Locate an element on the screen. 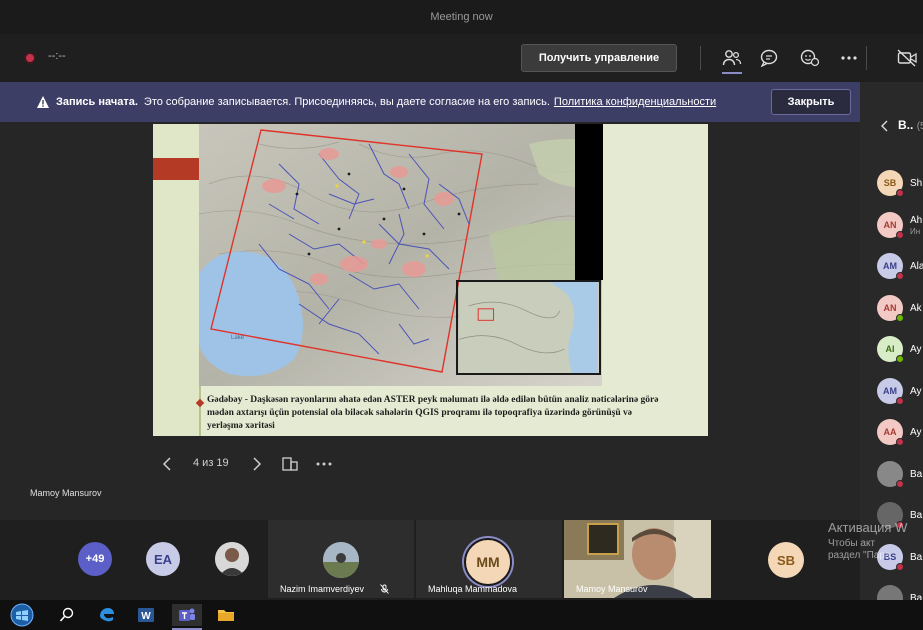 This screenshot has width=923, height=630. search-icon is located at coordinates (67, 615).